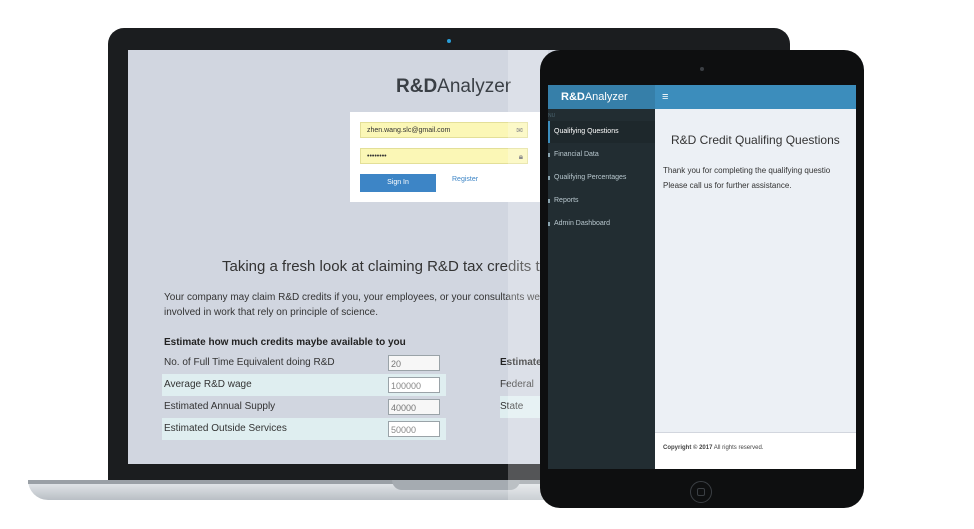  Describe the element at coordinates (582, 223) in the screenshot. I see `sidebar-item-label: Admin Dashboard` at that location.